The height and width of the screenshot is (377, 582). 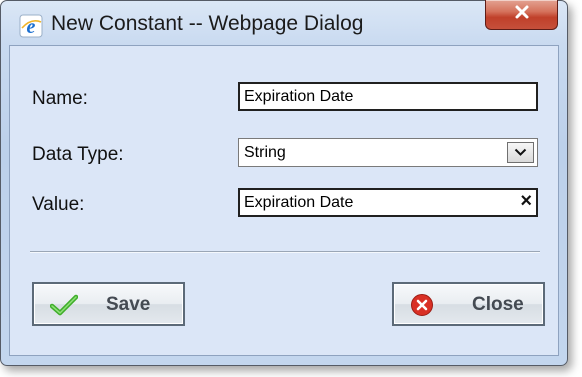 I want to click on data-type-selected-value: String, so click(x=265, y=152).